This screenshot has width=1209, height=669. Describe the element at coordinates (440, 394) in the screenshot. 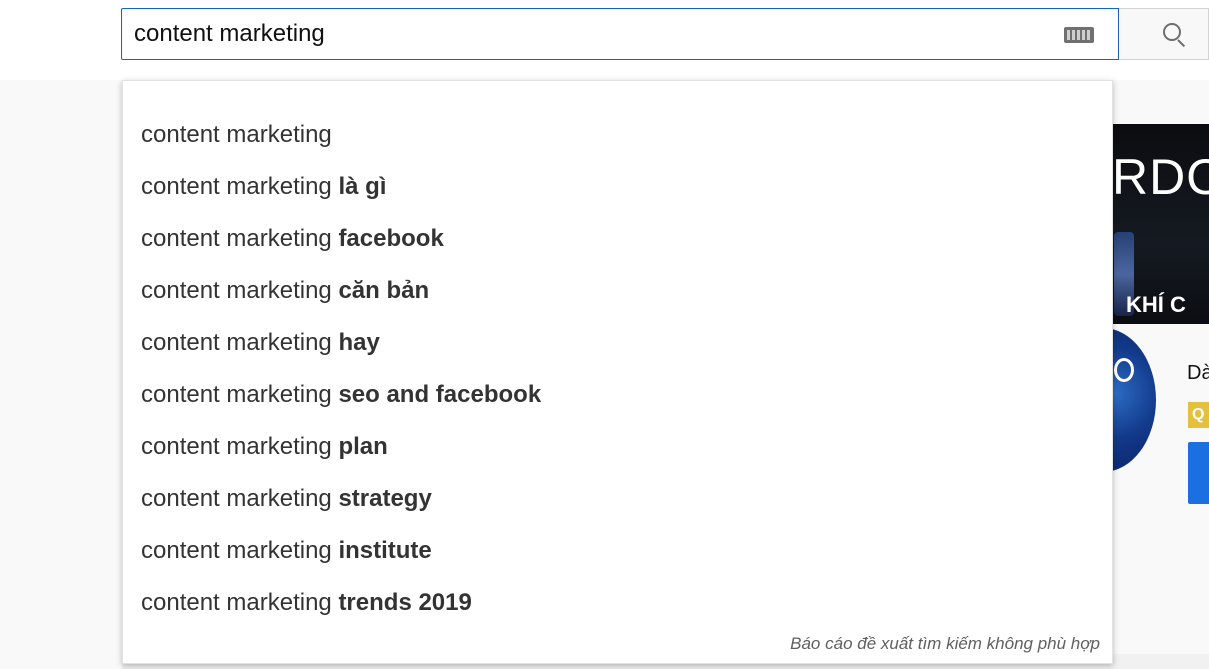

I see `suggestion-suffix: seo and facebook` at that location.